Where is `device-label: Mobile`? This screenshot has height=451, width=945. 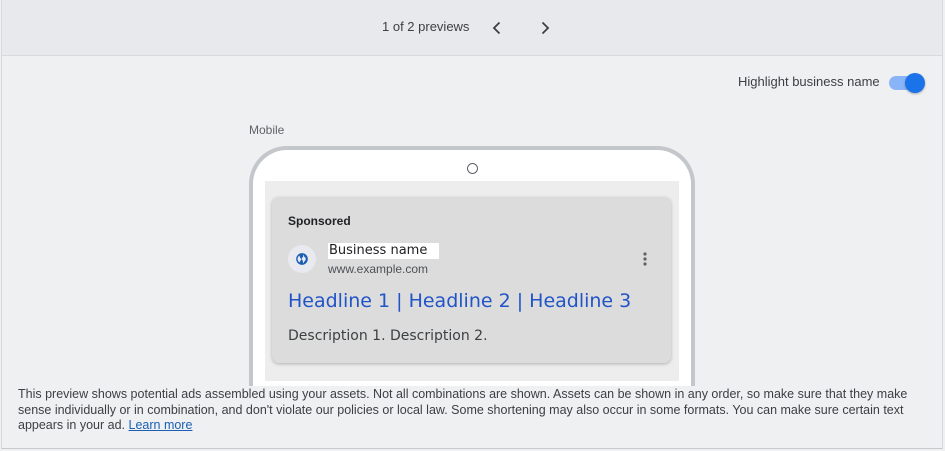 device-label: Mobile is located at coordinates (267, 130).